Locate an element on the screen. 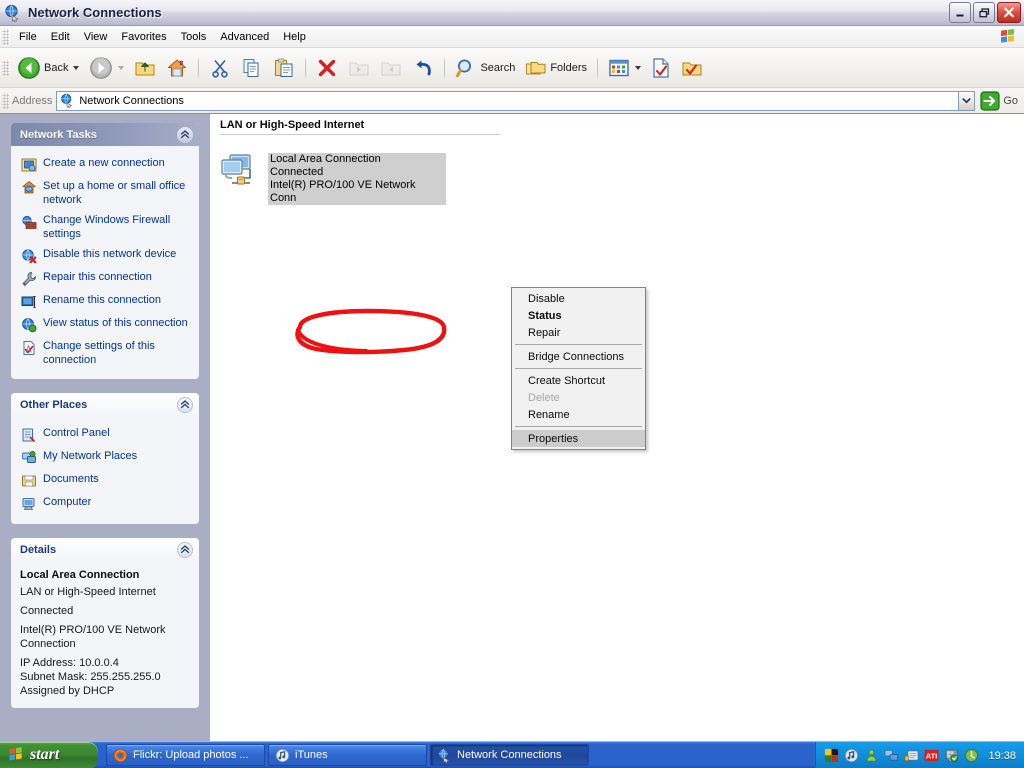 This screenshot has height=768, width=1024. details-connection-name: Local Area Connection is located at coordinates (80, 575).